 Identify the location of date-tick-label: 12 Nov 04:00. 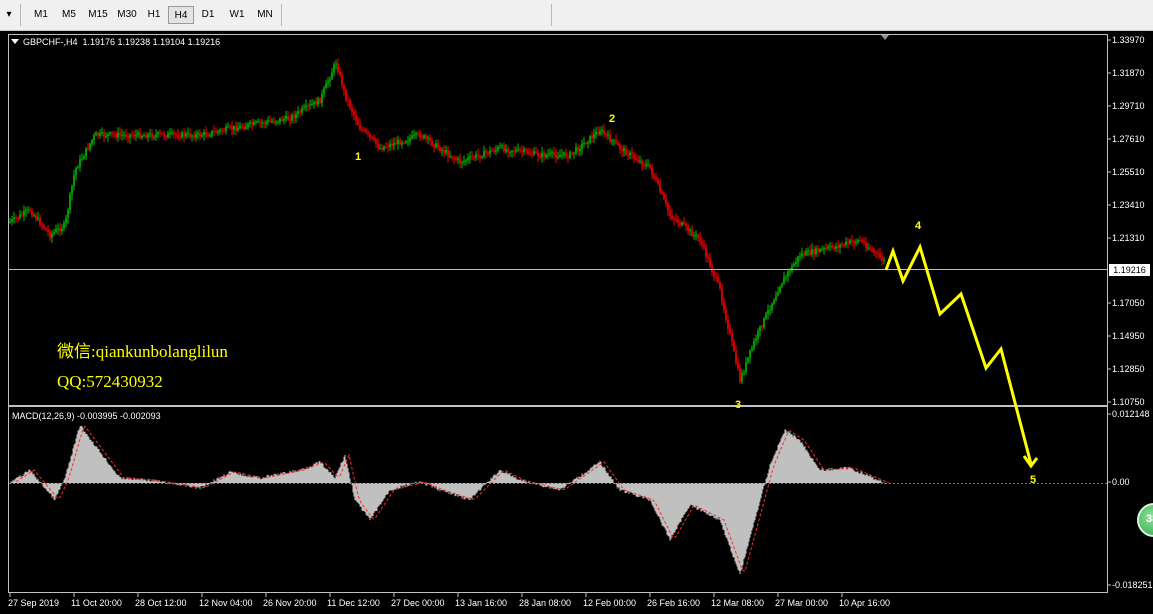
(226, 603).